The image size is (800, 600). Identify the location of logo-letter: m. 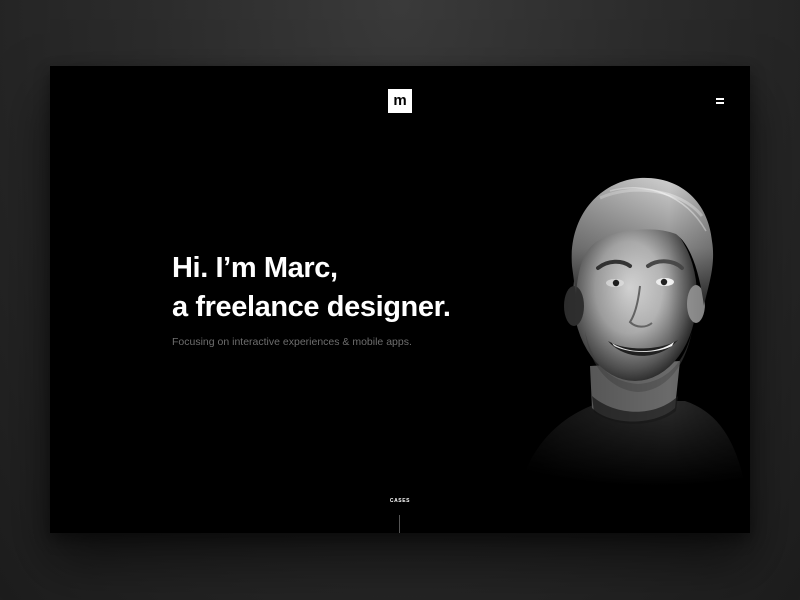
(400, 100).